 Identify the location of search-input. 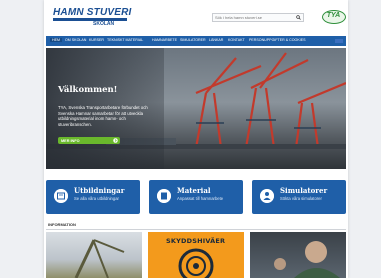
(254, 17).